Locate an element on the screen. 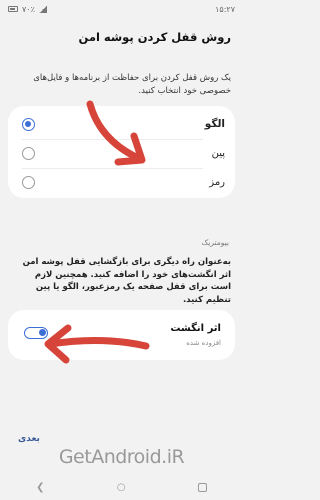  status-right: ۱۵:۲۷ is located at coordinates (225, 9).